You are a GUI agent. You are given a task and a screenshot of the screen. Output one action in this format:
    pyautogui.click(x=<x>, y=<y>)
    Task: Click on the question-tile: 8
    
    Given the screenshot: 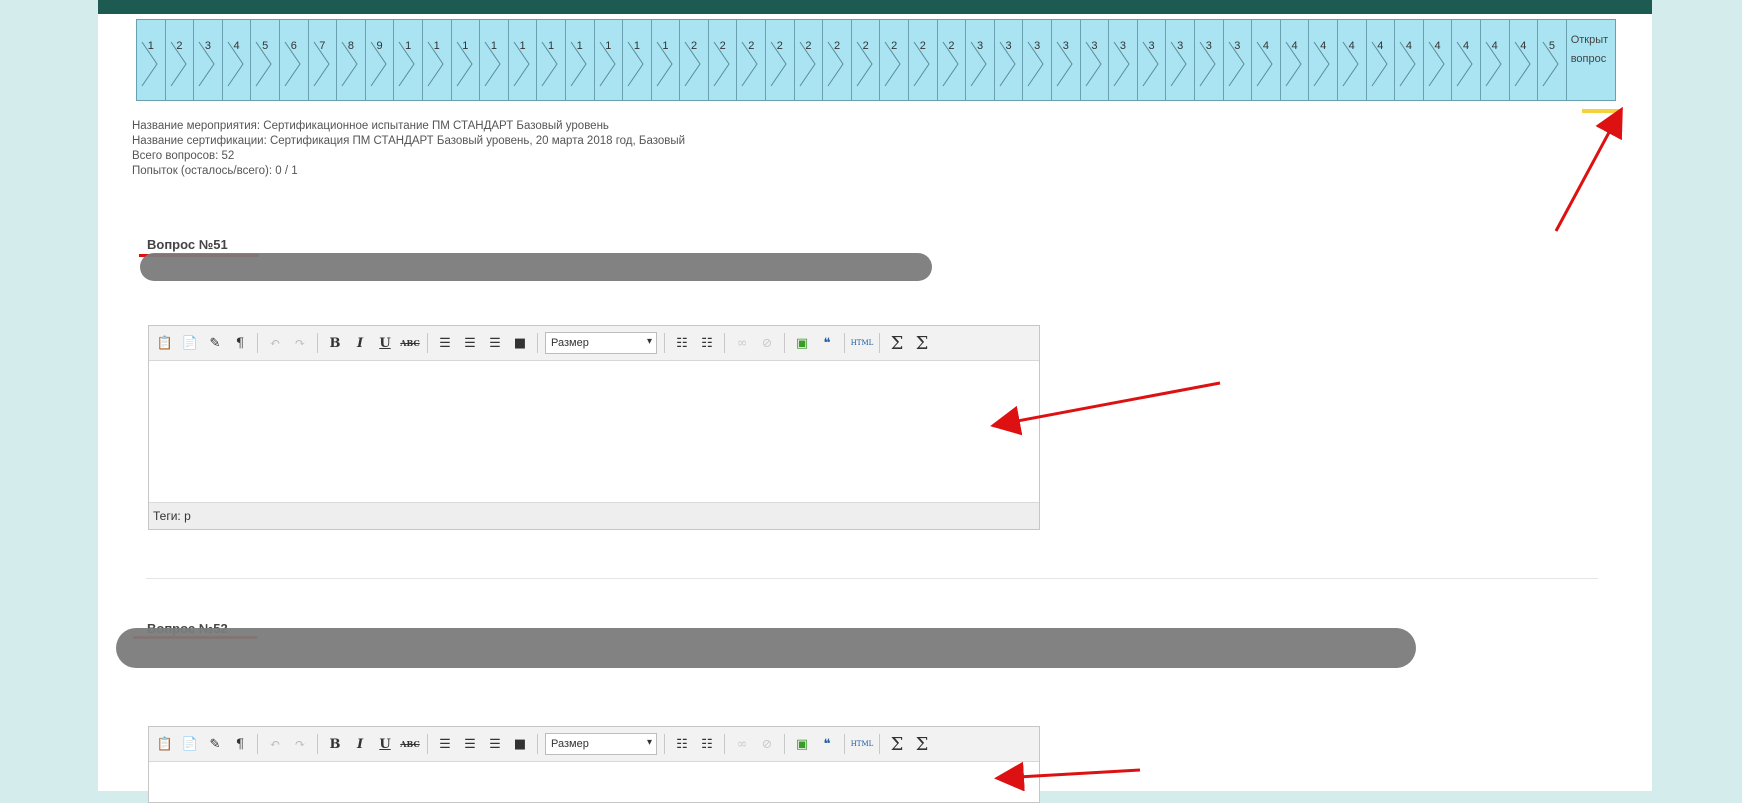 What is the action you would take?
    pyautogui.click(x=350, y=60)
    